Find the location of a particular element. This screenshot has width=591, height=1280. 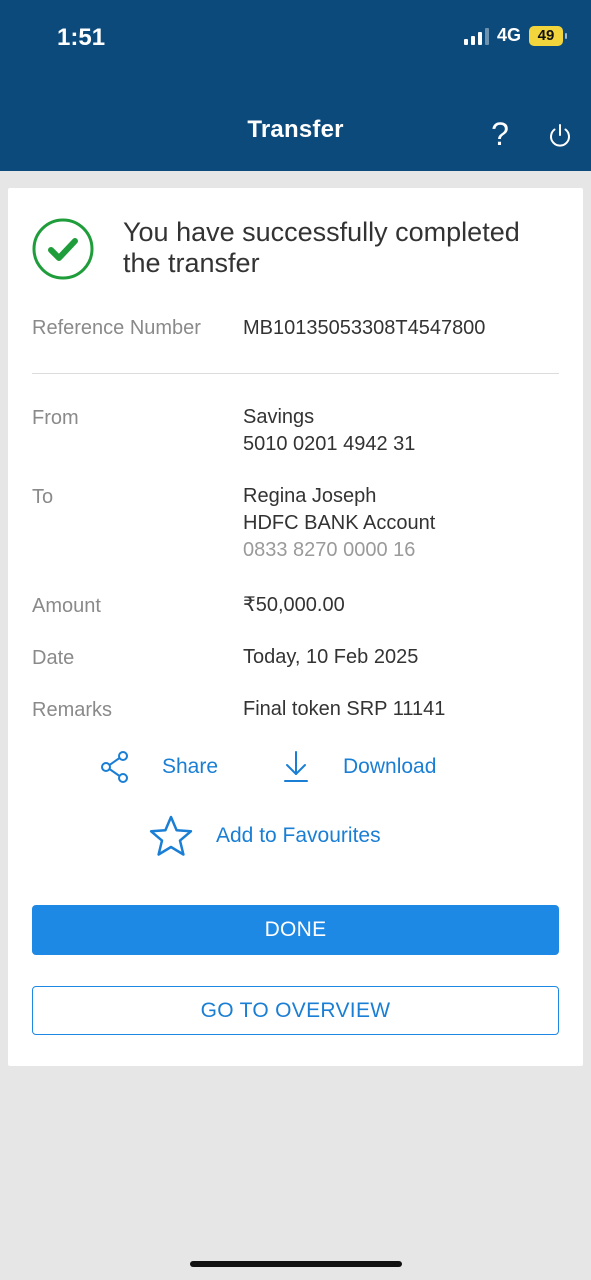

remarks-value: Final token SRP 11141 is located at coordinates (344, 709).